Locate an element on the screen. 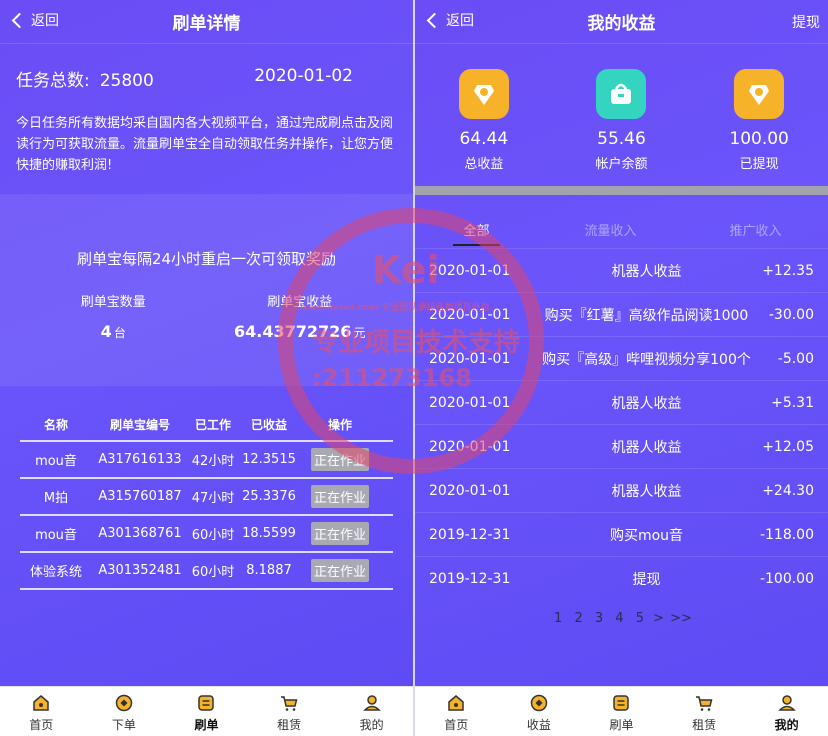  tab-label: 我的 is located at coordinates (371, 725).